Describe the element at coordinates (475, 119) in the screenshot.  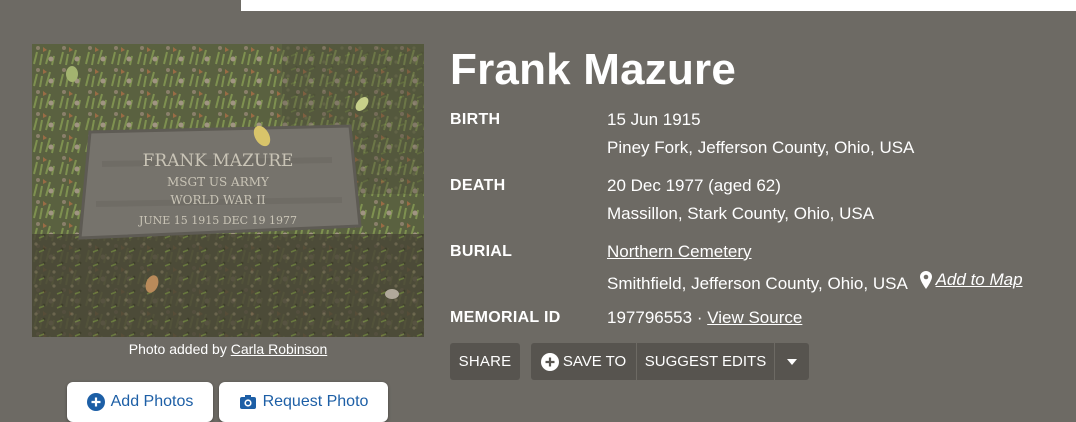
I see `birth-label: BIRTH` at that location.